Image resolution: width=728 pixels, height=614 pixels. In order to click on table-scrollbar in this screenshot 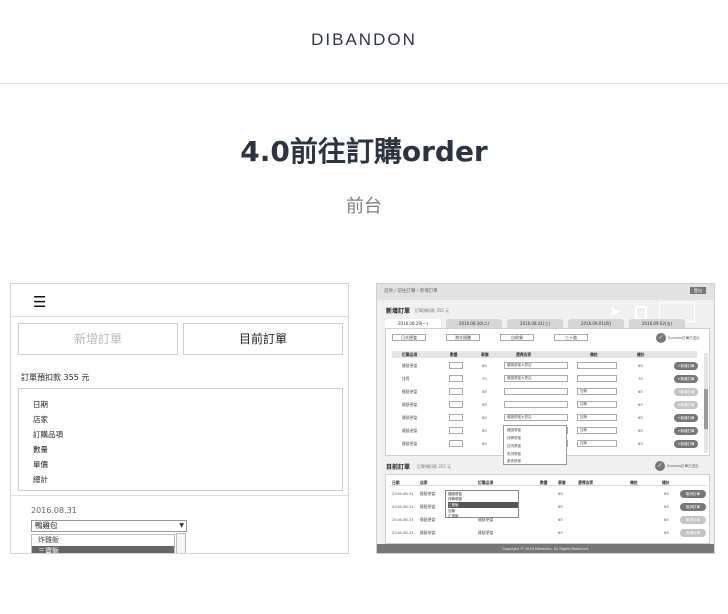, I will do `click(706, 403)`.